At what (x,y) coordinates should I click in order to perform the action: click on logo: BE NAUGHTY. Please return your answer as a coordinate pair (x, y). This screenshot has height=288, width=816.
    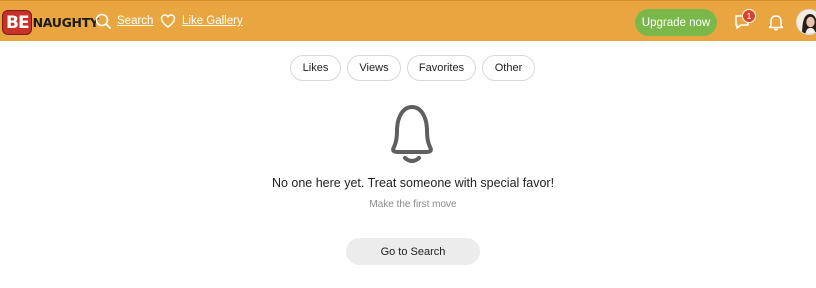
    Looking at the image, I should click on (50, 22).